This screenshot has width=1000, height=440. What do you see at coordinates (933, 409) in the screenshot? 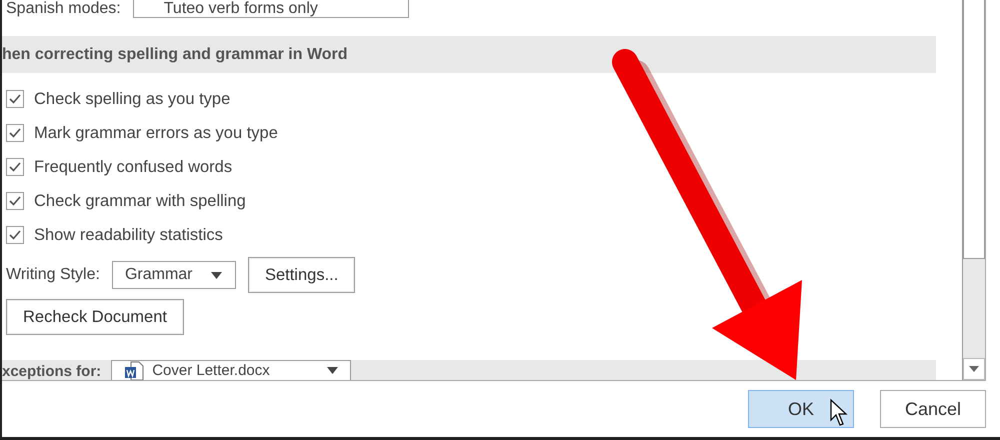
I see `cancel-button: Cancel` at bounding box center [933, 409].